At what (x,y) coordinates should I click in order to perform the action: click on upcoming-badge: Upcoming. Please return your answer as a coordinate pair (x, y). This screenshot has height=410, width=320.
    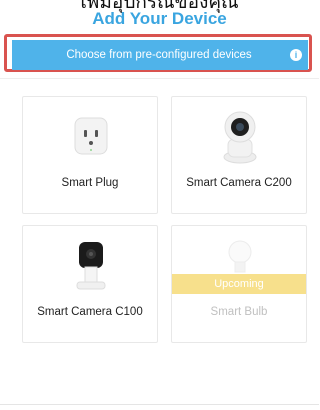
    Looking at the image, I should click on (239, 284).